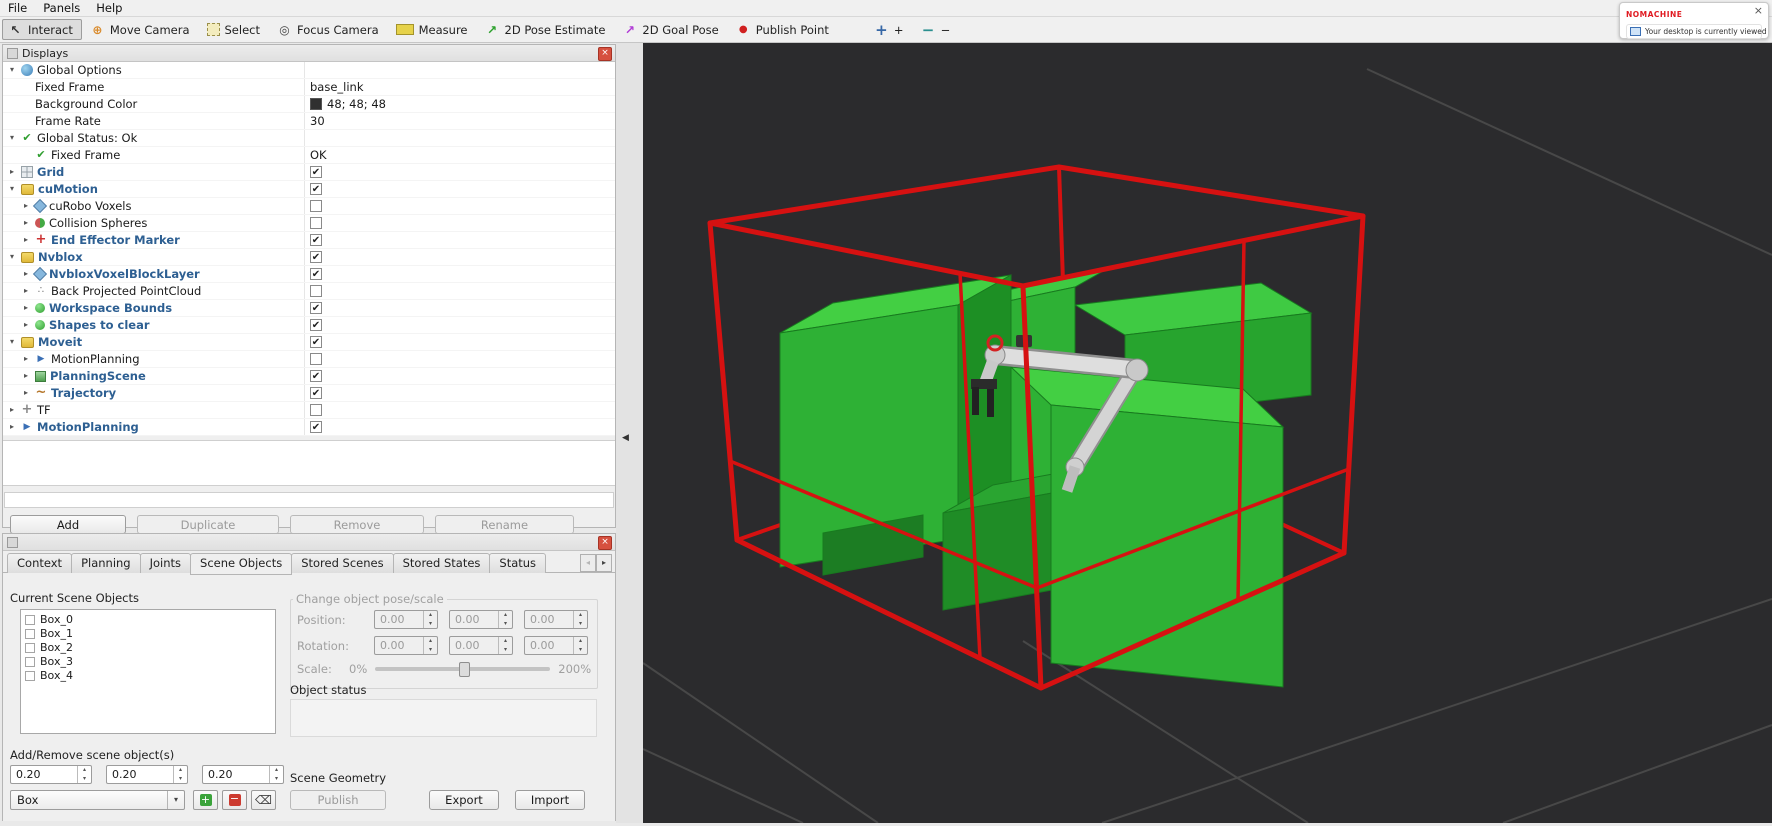 This screenshot has height=826, width=1772. What do you see at coordinates (309, 376) in the screenshot?
I see `tree-row: ▸ PlanningScene ✔` at bounding box center [309, 376].